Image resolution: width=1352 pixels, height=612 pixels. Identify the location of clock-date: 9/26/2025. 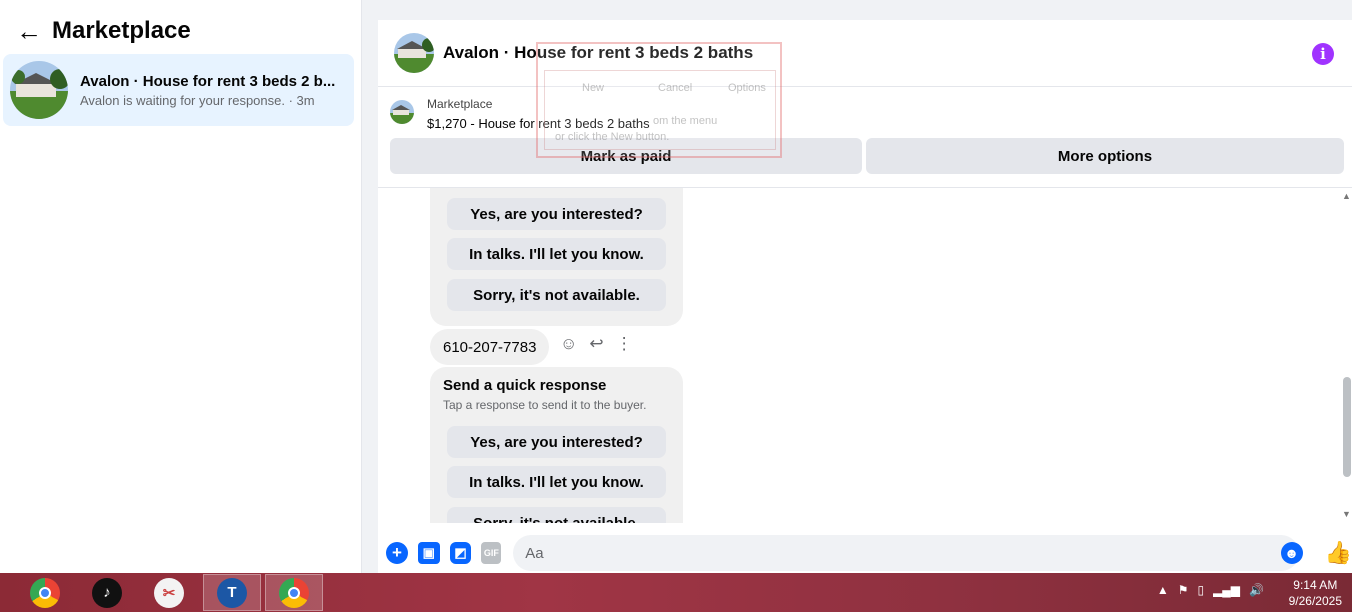
(1315, 601).